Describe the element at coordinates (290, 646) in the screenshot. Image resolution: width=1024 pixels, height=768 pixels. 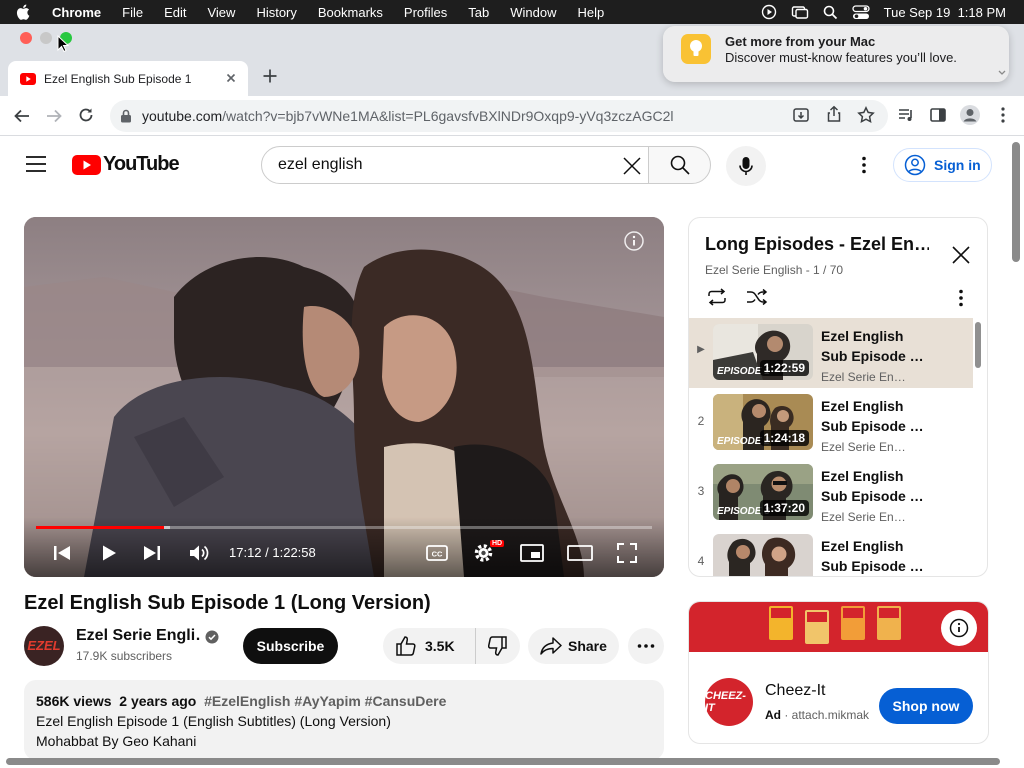
I see `subscribe-button: Subscribe` at that location.